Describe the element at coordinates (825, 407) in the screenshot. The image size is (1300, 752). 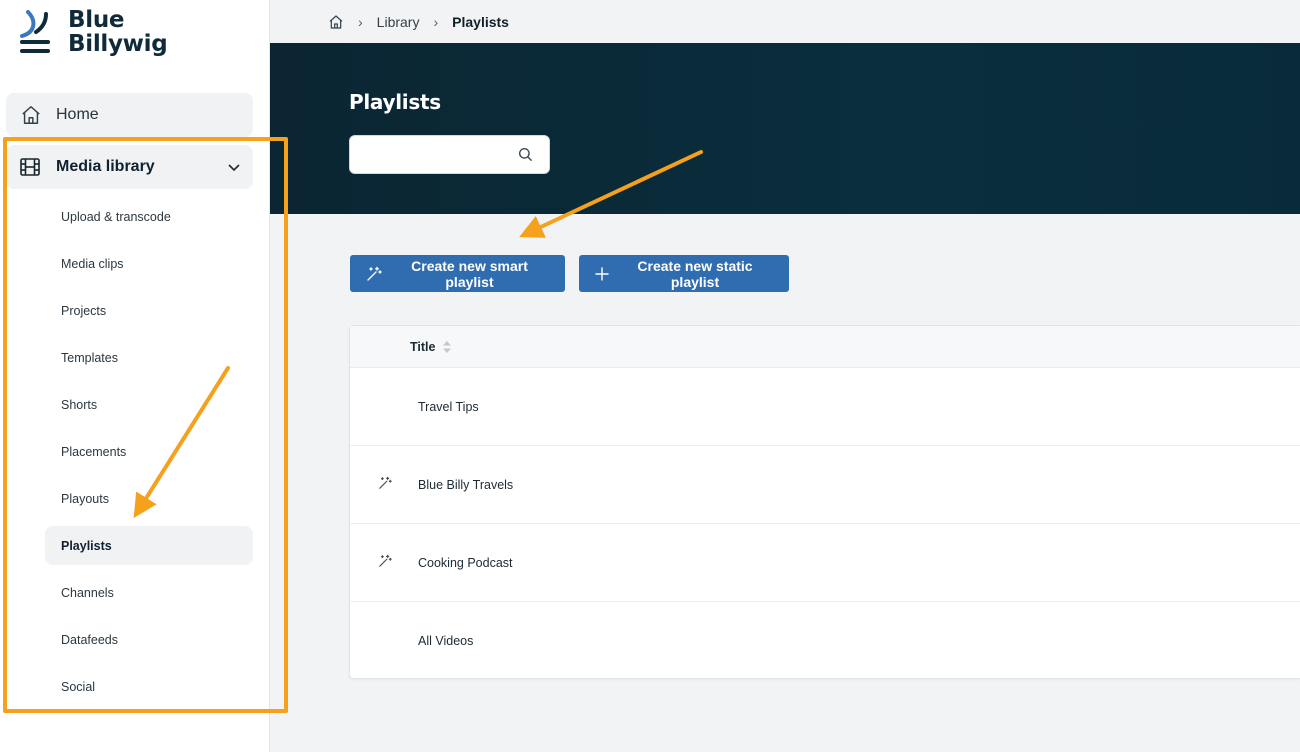
I see `table-row: Travel Tips` at that location.